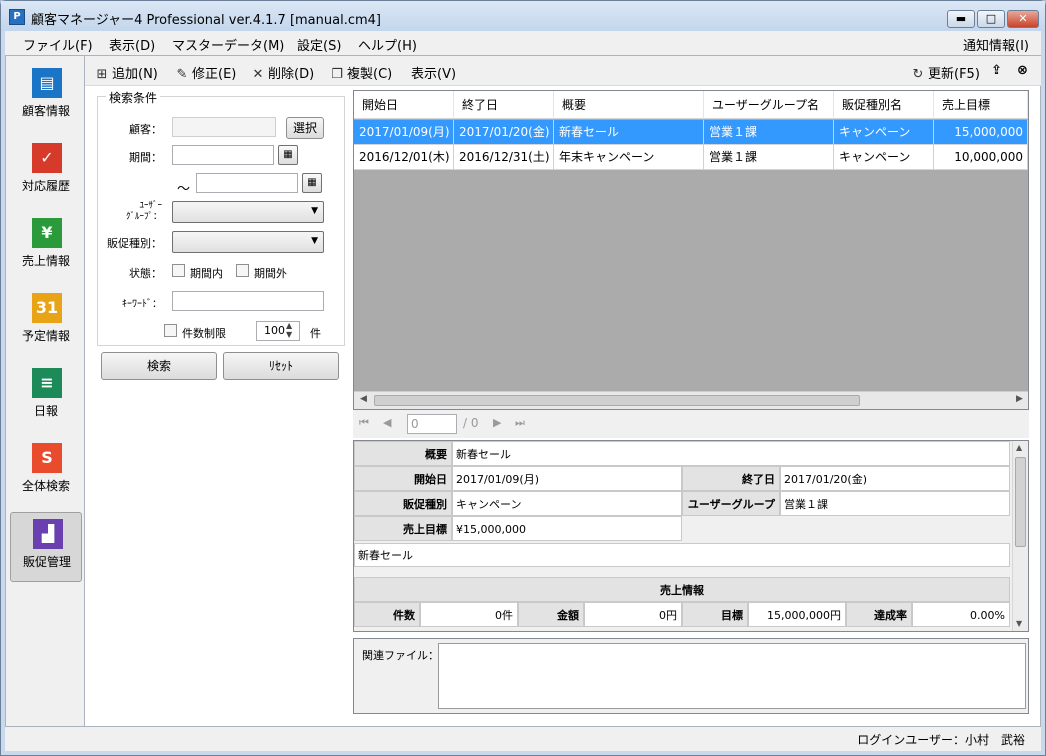 This screenshot has width=1046, height=756. I want to click on calendar-31-icon: 31, so click(47, 308).